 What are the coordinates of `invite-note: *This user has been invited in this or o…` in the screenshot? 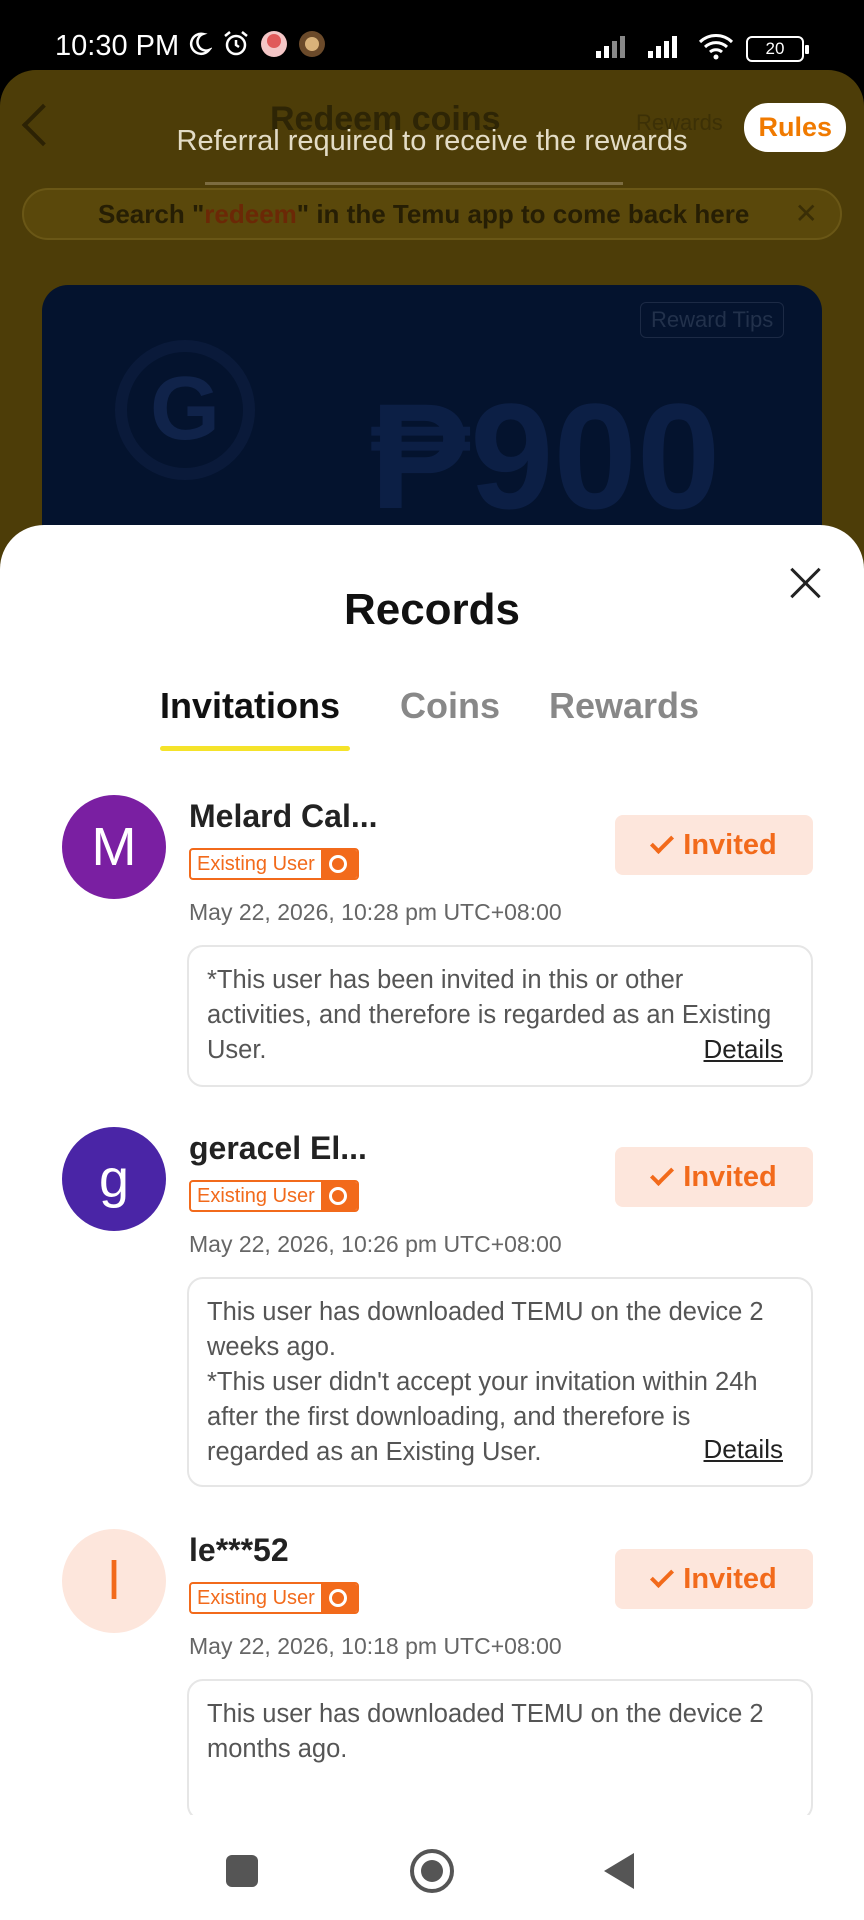 It's located at (500, 1016).